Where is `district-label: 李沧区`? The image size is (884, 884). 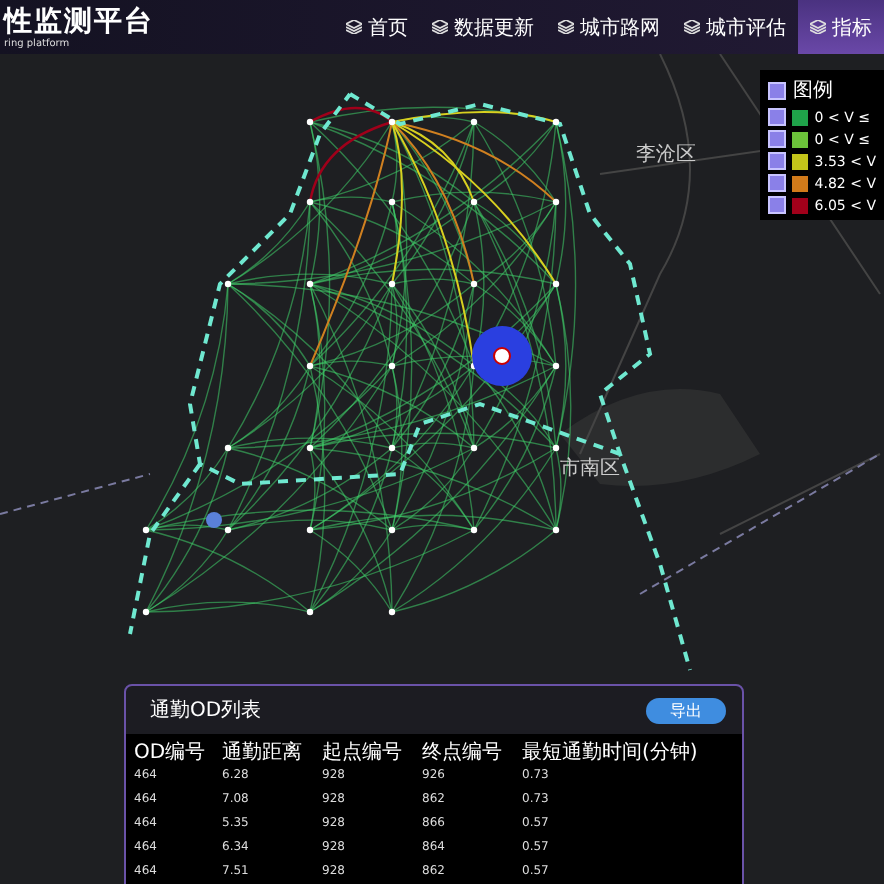
district-label: 李沧区 is located at coordinates (666, 154).